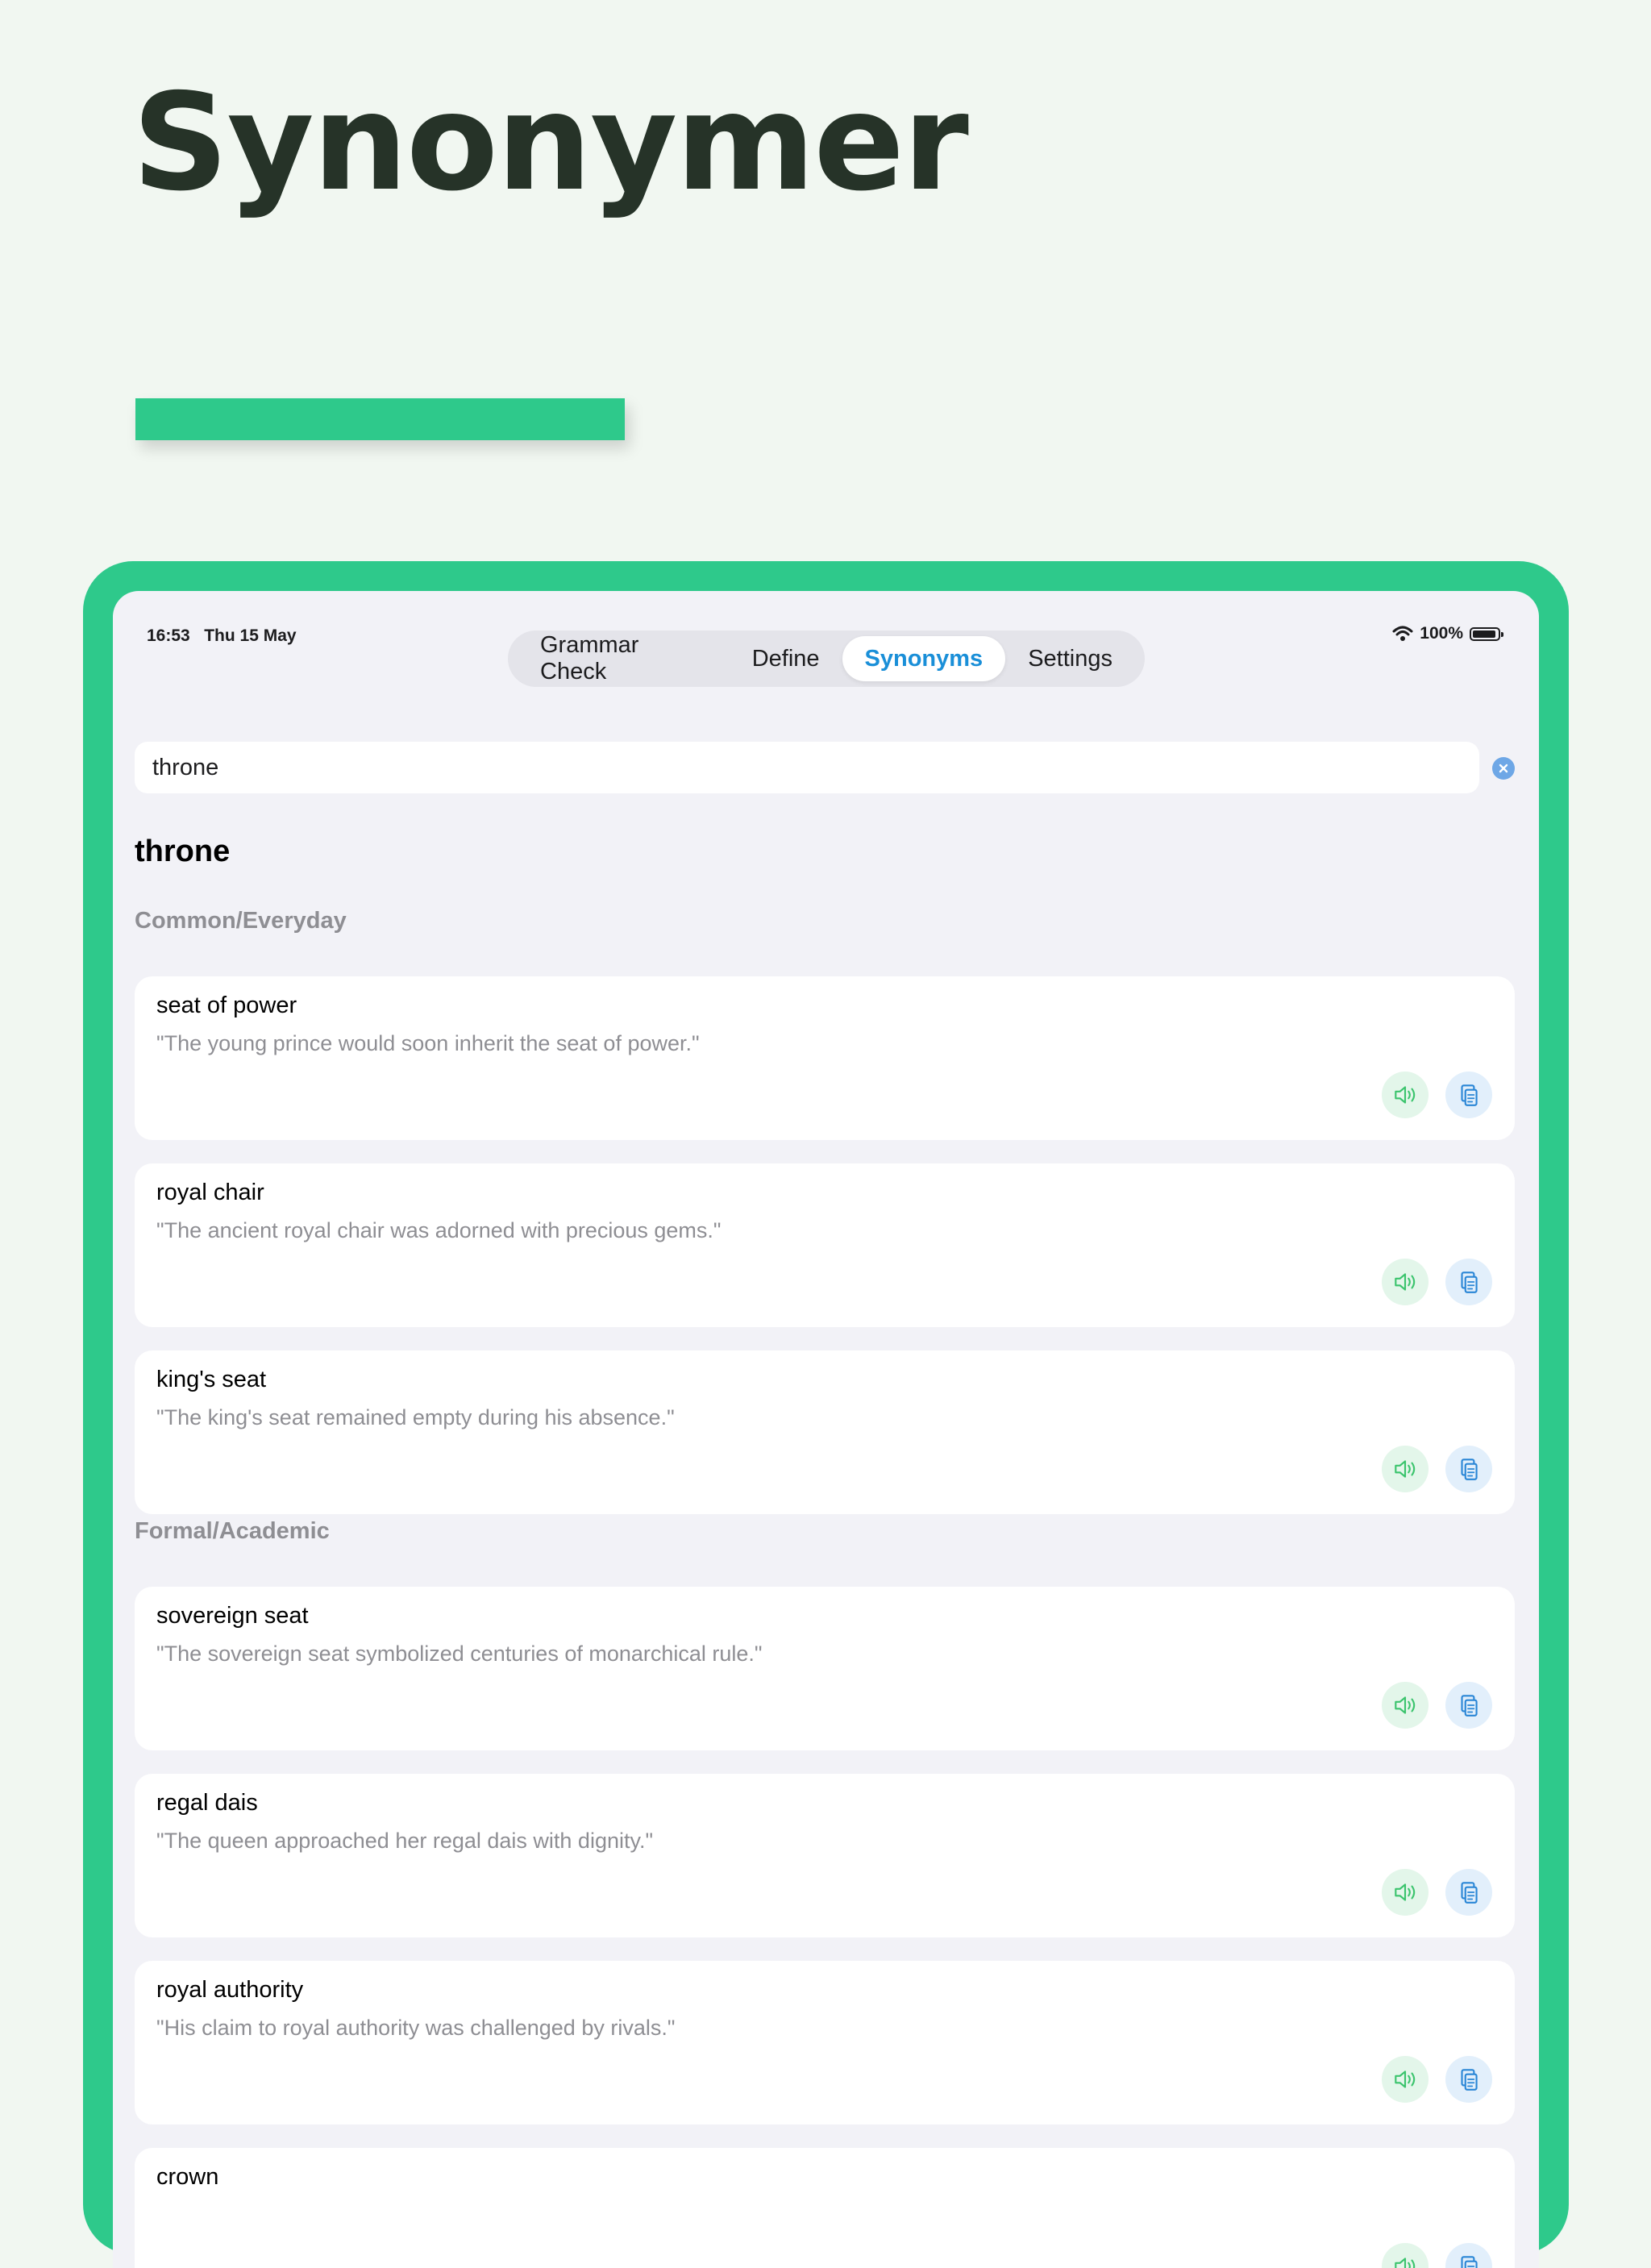 This screenshot has height=2268, width=1651. What do you see at coordinates (230, 1990) in the screenshot?
I see `synonym-word: royal authority` at bounding box center [230, 1990].